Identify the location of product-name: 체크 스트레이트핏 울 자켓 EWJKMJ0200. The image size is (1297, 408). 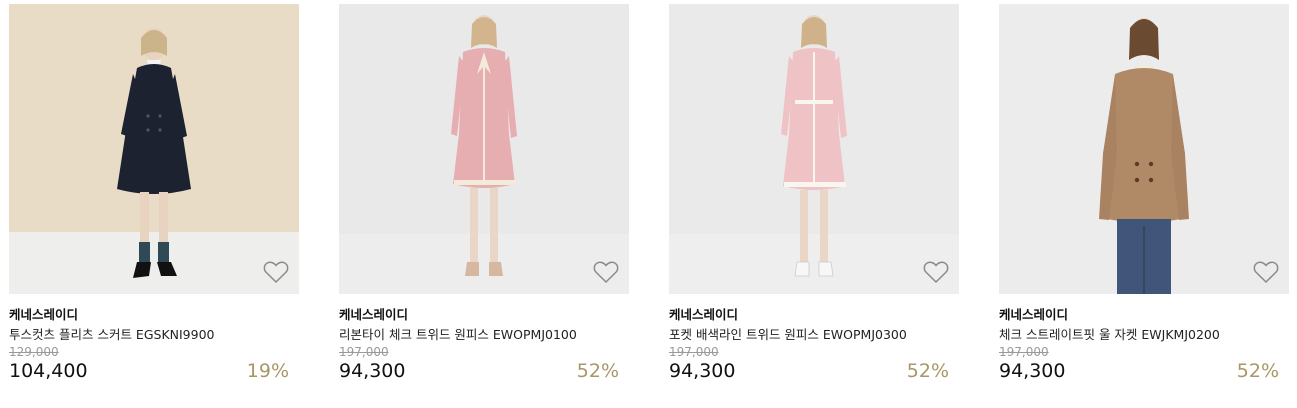
(1109, 333).